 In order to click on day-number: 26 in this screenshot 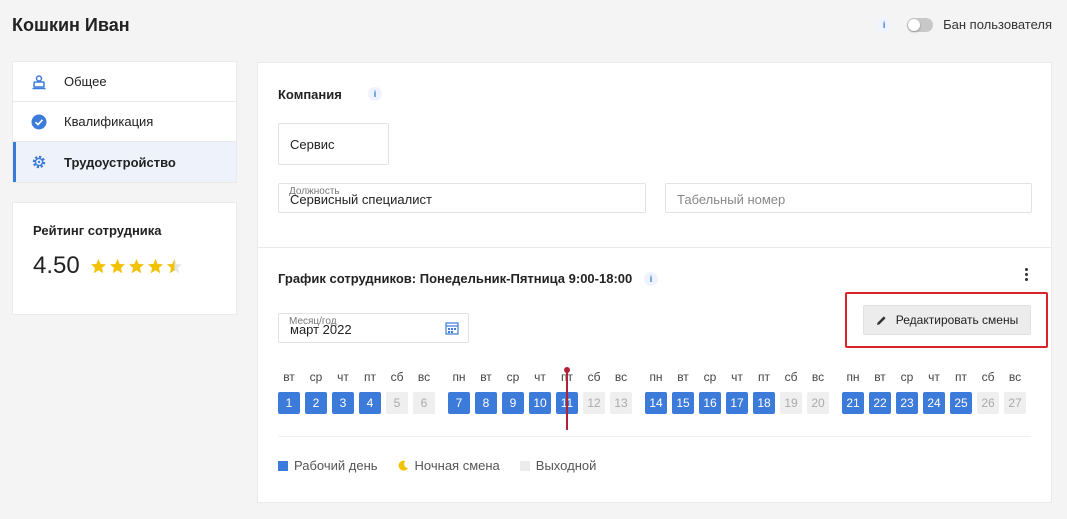, I will do `click(988, 403)`.